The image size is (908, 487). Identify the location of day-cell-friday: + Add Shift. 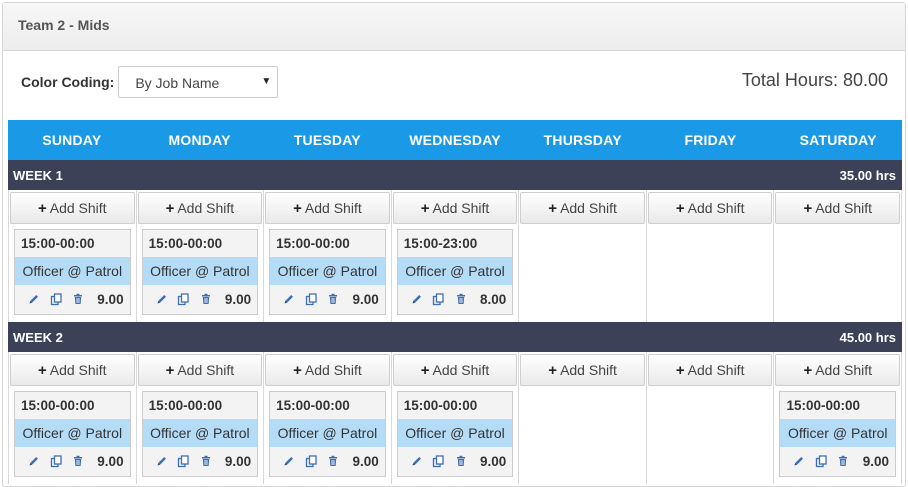
(711, 418).